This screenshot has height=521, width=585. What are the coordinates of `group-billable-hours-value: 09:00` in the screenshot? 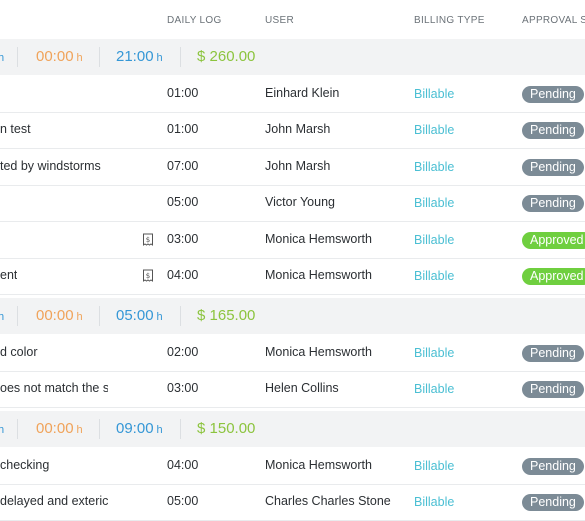 It's located at (135, 428).